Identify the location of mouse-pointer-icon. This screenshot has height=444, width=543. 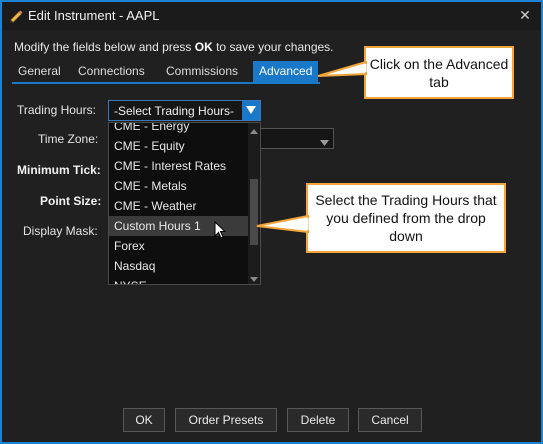
(220, 231).